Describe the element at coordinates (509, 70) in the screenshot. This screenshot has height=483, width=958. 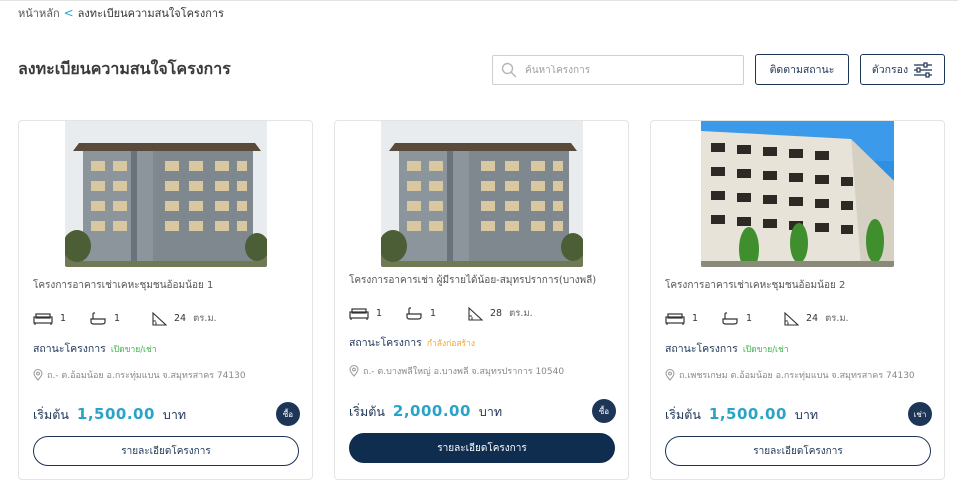
I see `search-icon` at that location.